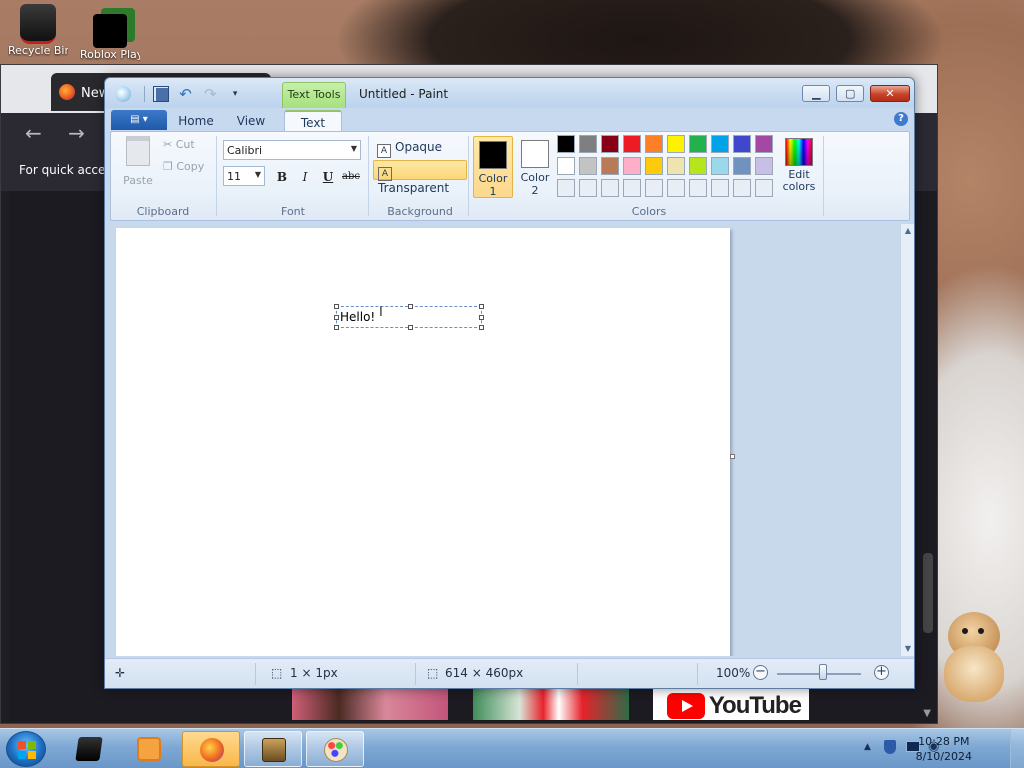  Describe the element at coordinates (26, 749) in the screenshot. I see `start-button` at that location.